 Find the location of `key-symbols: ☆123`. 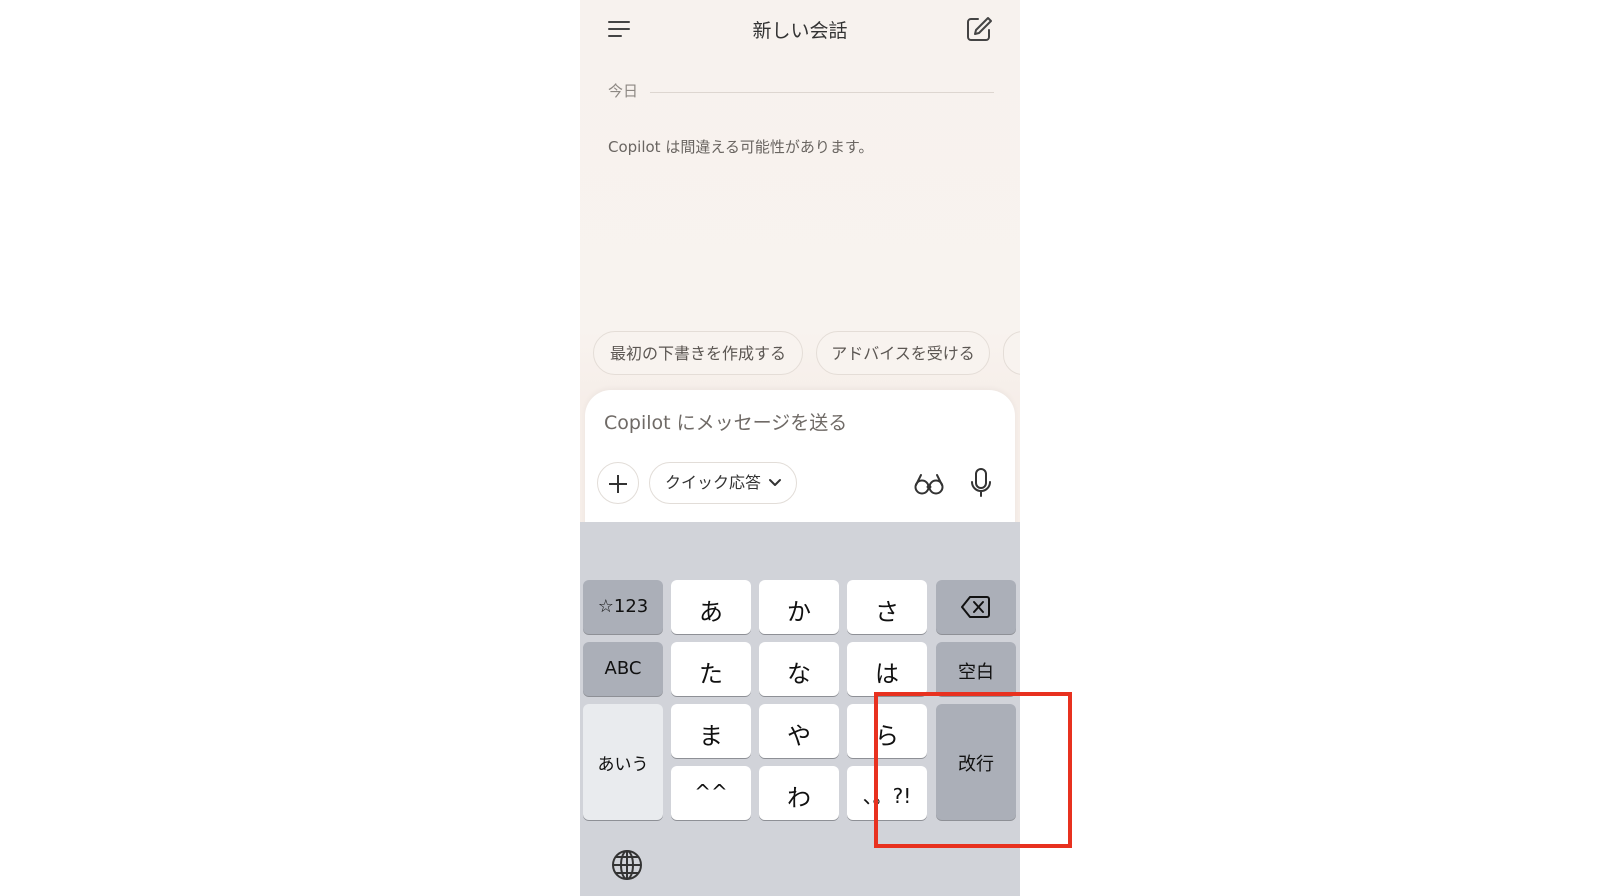

key-symbols: ☆123 is located at coordinates (623, 607).